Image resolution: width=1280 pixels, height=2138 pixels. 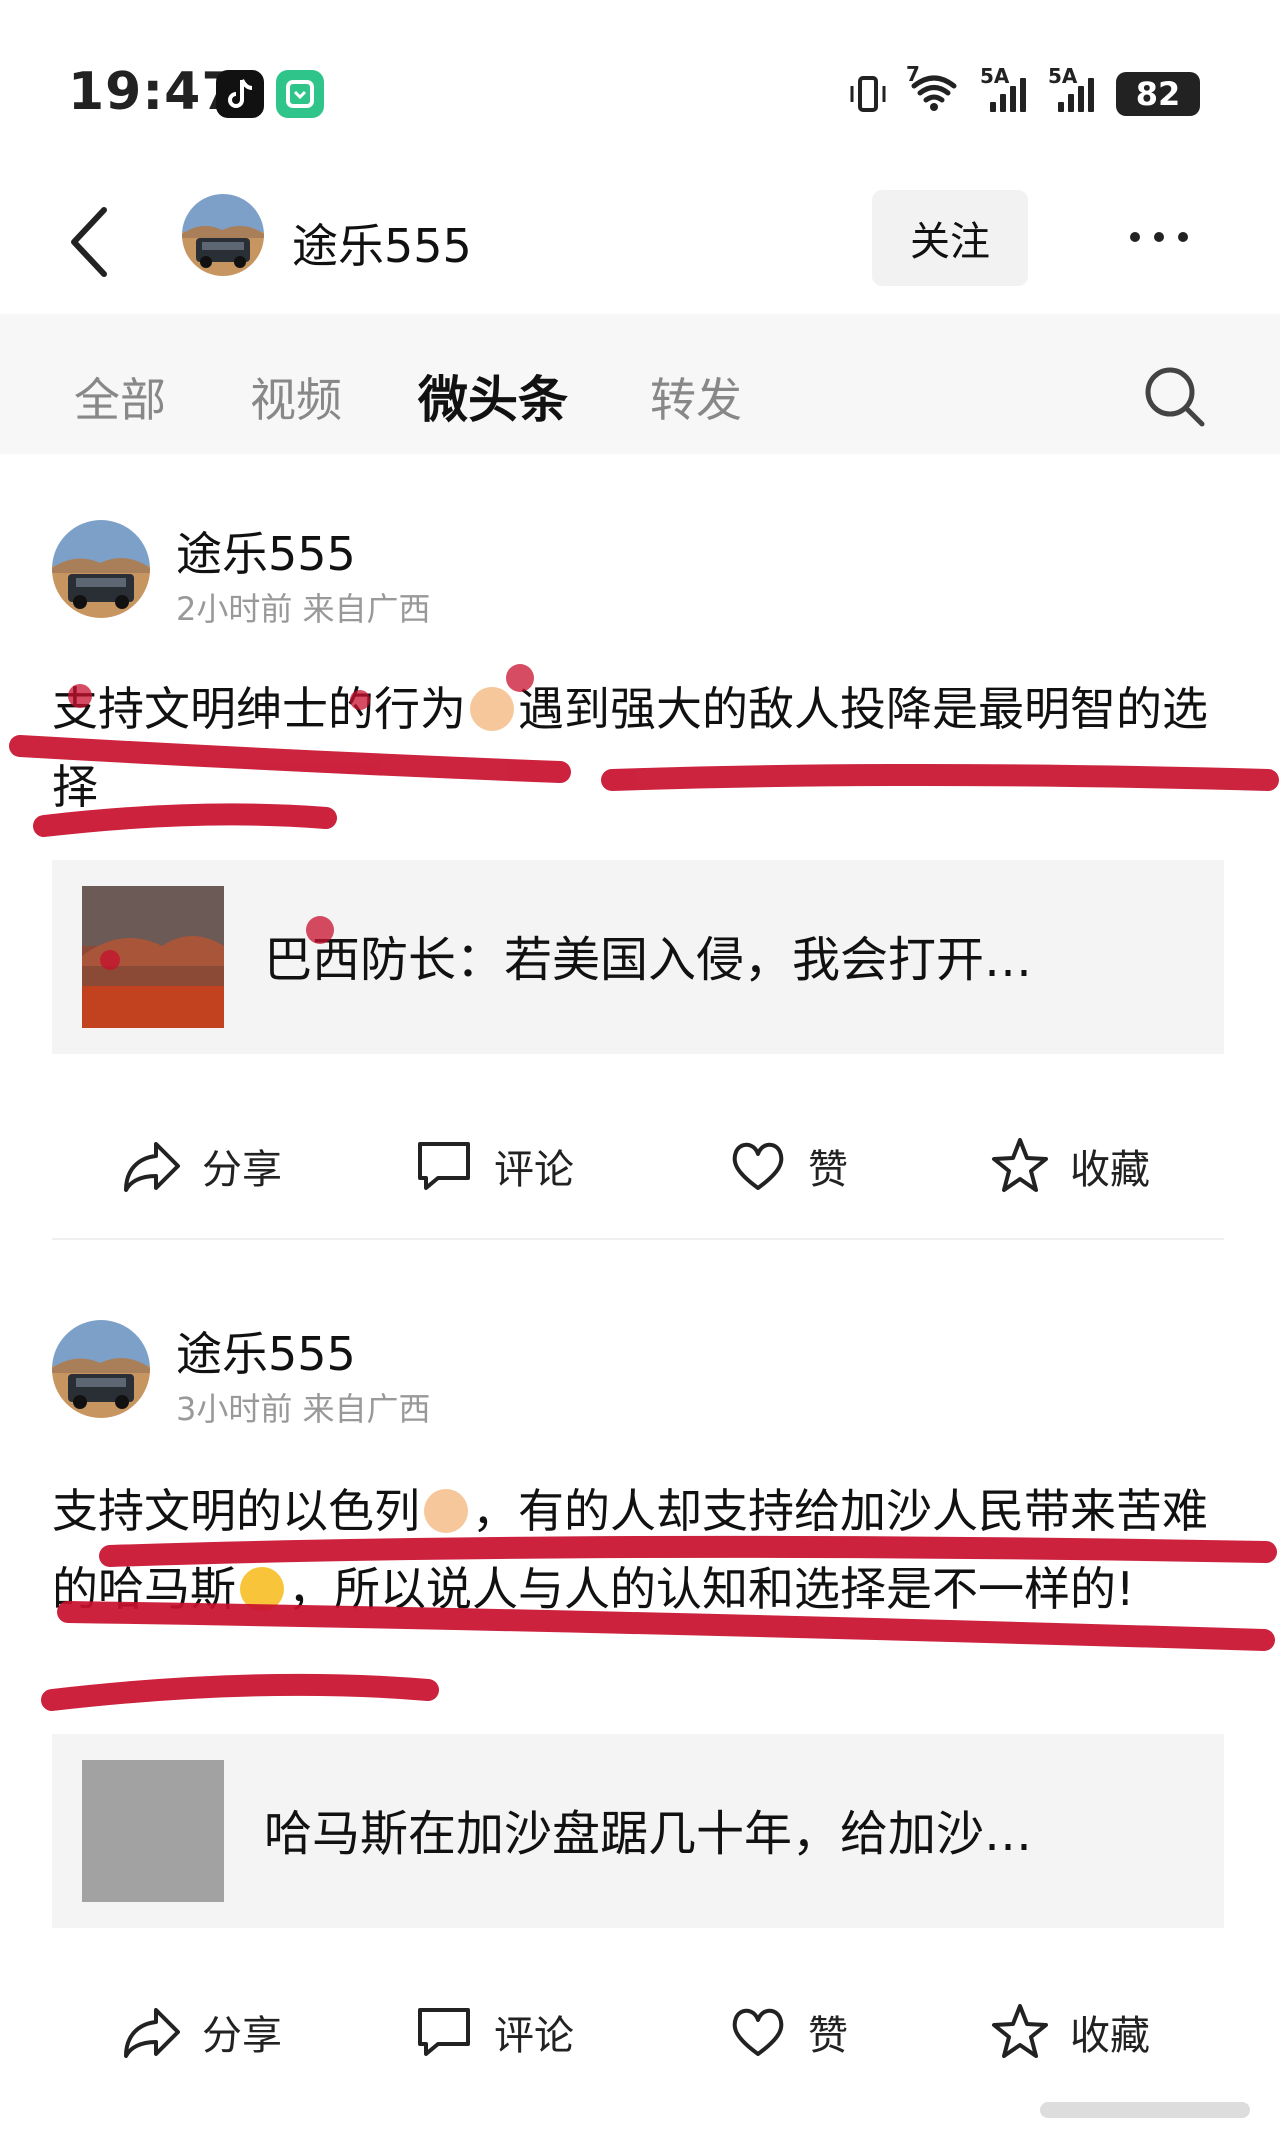 I want to click on mi-app-notification-icon, so click(x=300, y=94).